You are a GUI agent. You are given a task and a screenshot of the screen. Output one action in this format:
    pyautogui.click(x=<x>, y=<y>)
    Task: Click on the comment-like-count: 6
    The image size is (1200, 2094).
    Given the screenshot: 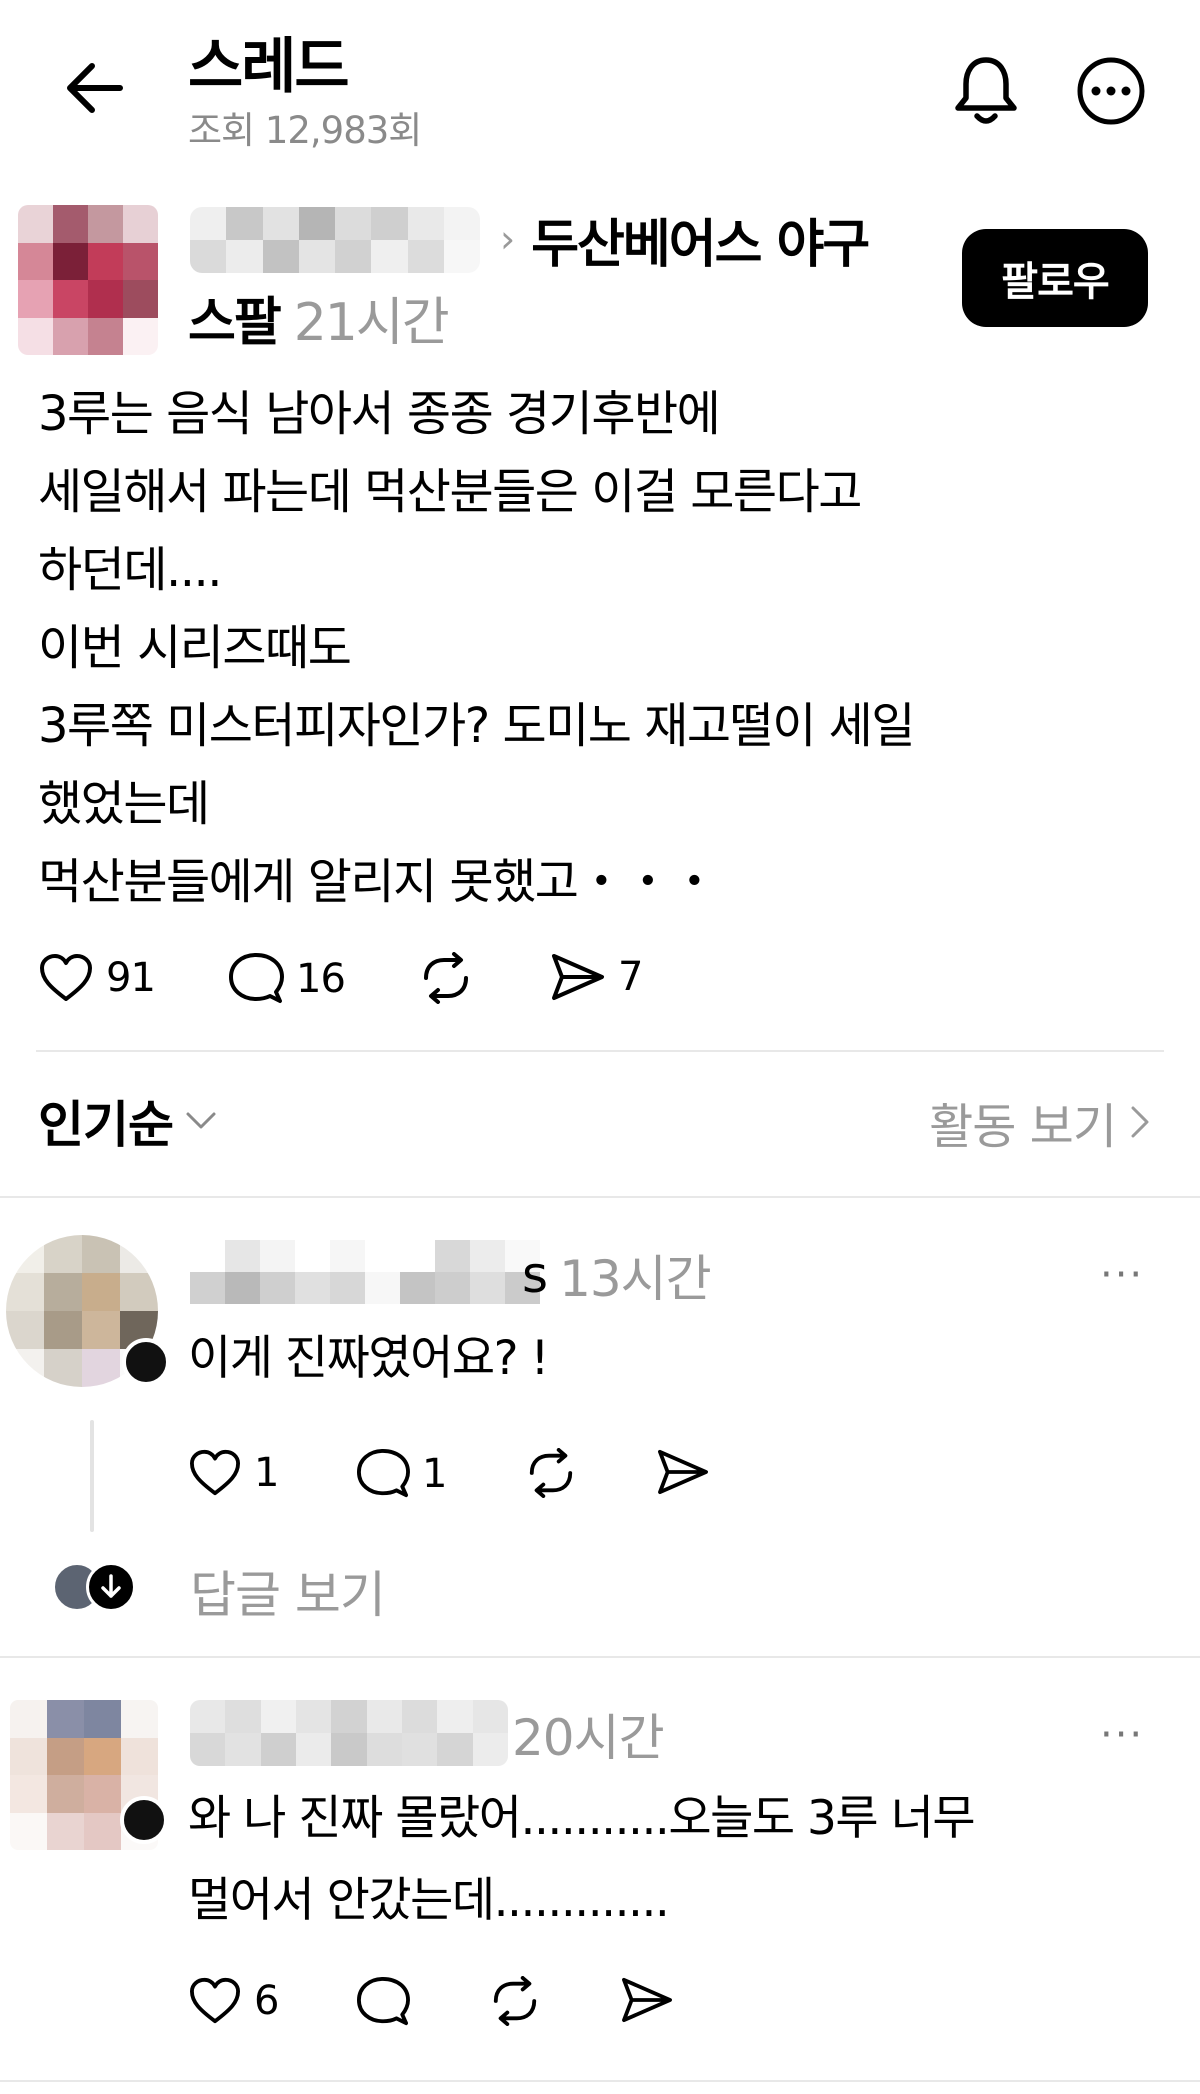 What is the action you would take?
    pyautogui.click(x=266, y=2001)
    